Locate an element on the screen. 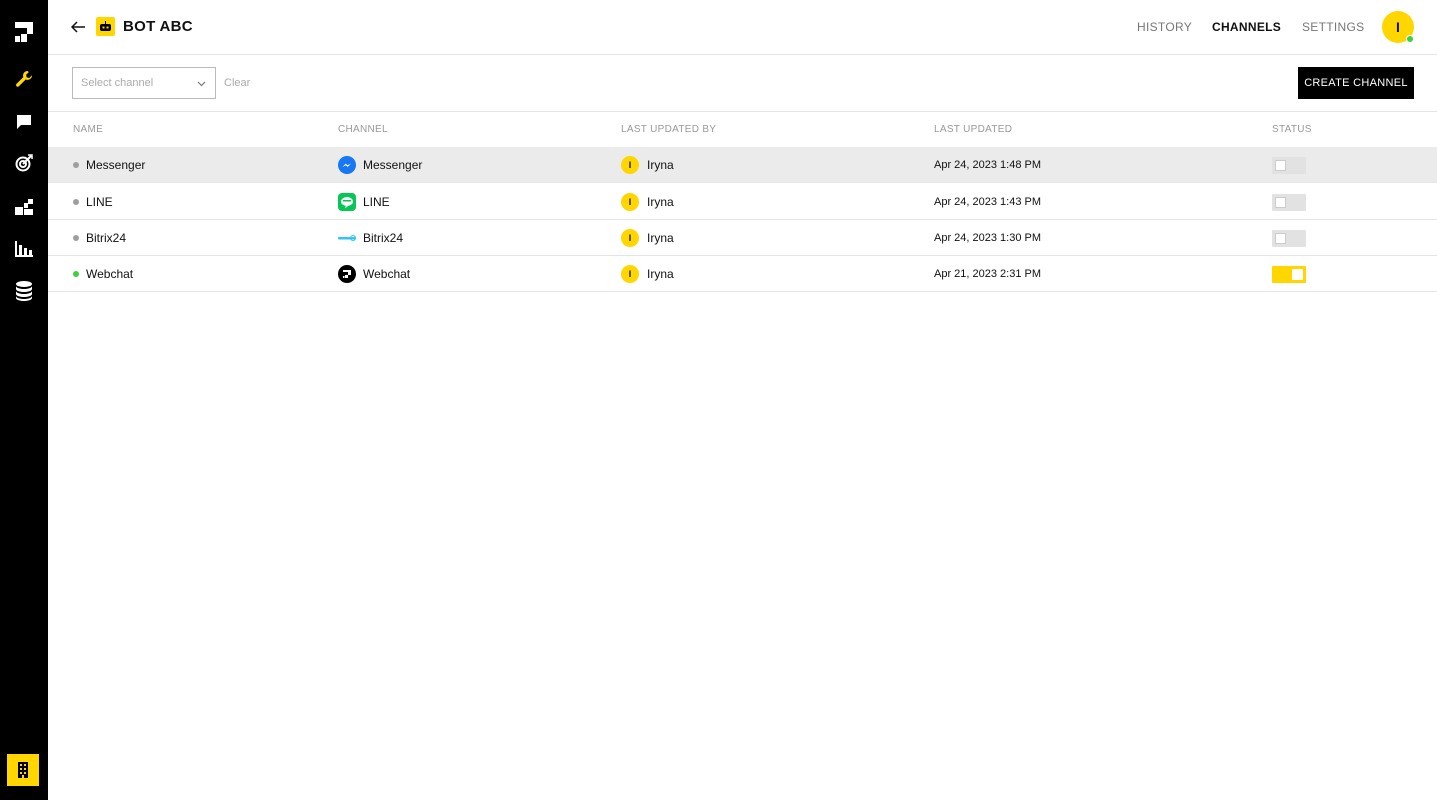 This screenshot has width=1437, height=800. channel-cell: Webchat is located at coordinates (374, 274).